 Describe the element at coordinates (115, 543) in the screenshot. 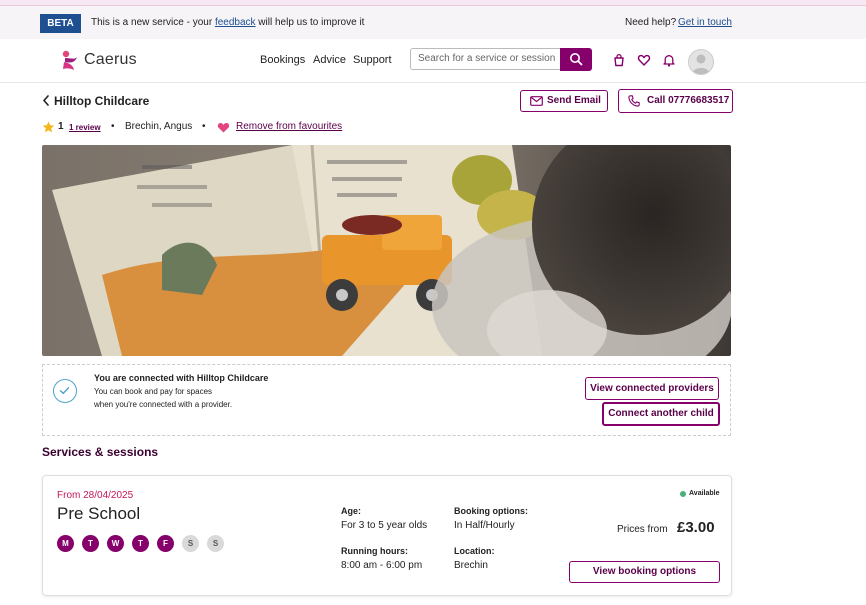

I see `day-wednesday: W` at that location.